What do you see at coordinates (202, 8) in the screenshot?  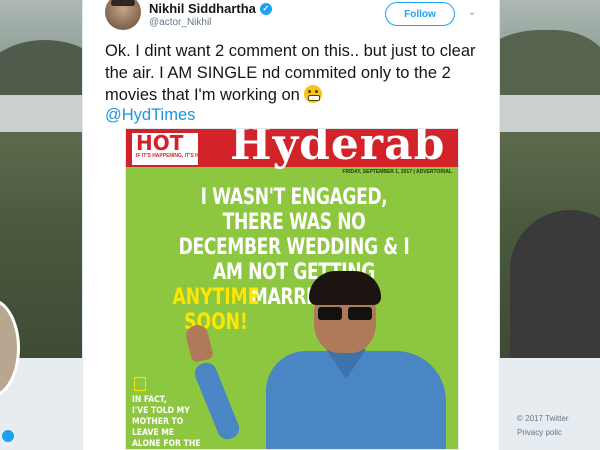 I see `author-name: Nikhil Siddhartha` at bounding box center [202, 8].